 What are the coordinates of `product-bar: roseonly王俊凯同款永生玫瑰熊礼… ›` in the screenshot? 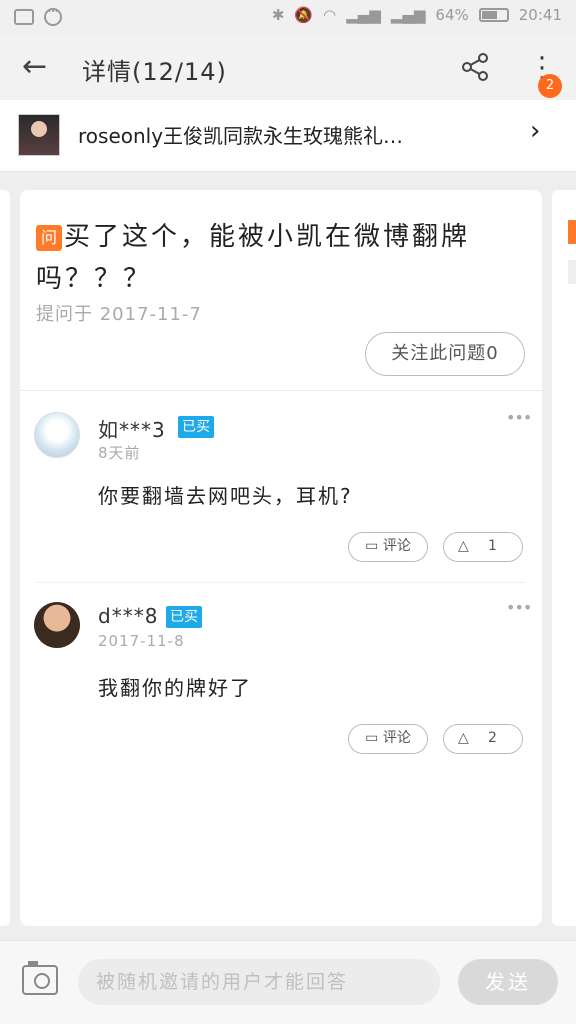 It's located at (288, 136).